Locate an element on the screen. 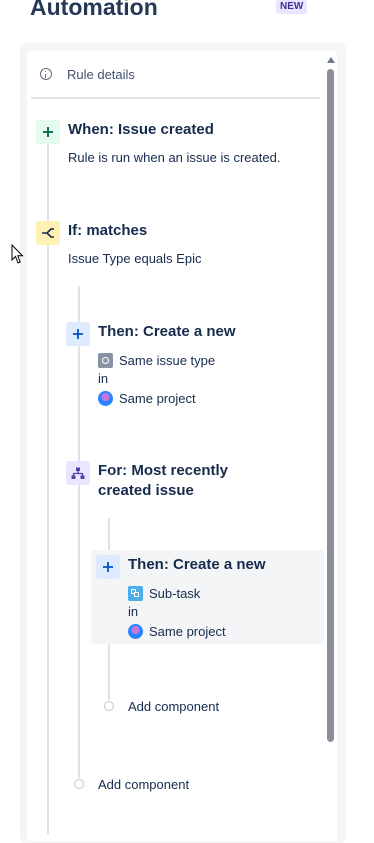  new-badge: NEW is located at coordinates (292, 7).